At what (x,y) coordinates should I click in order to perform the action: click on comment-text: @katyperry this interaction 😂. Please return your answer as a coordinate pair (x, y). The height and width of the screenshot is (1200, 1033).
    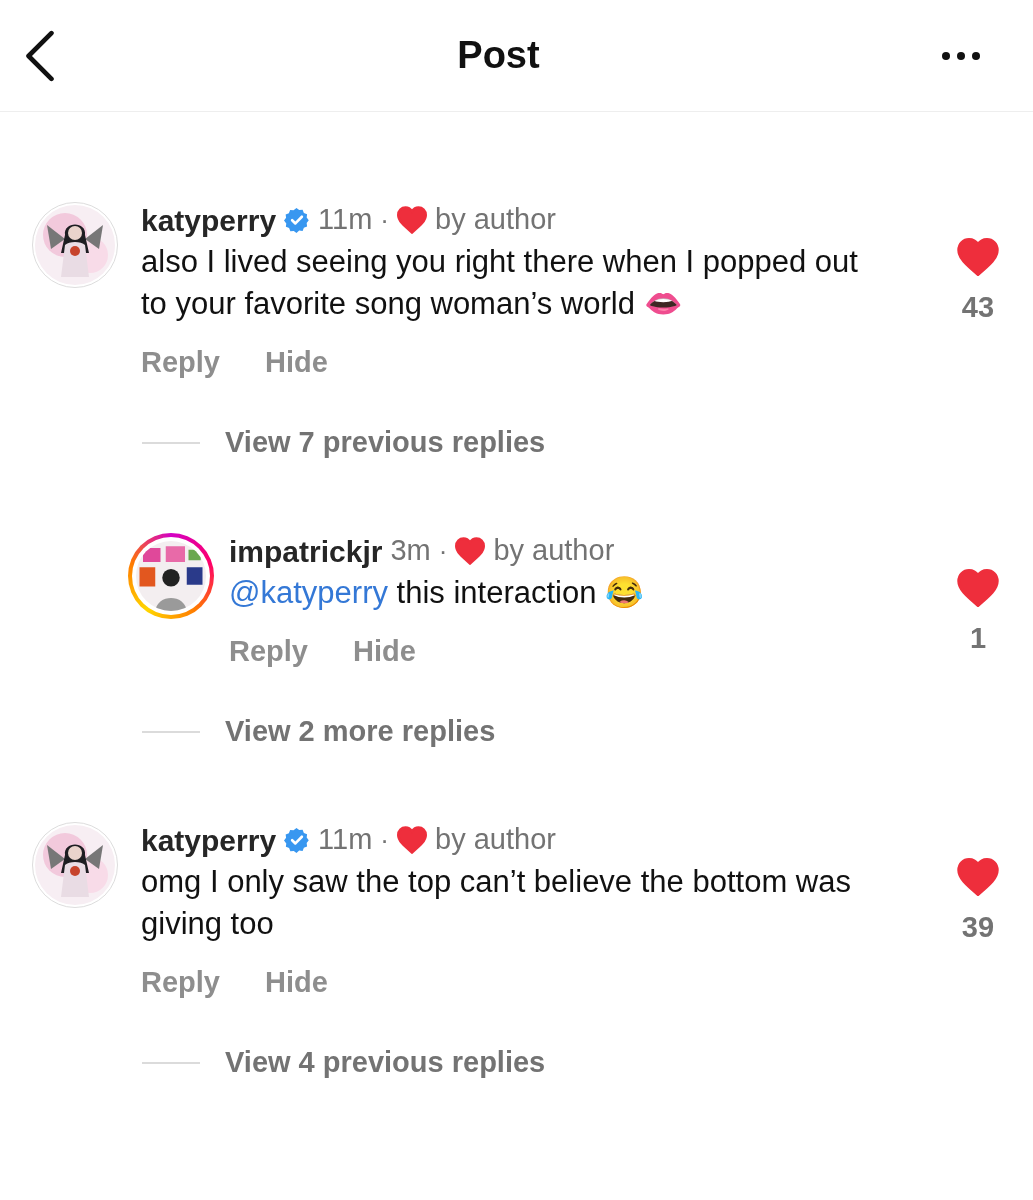
    Looking at the image, I should click on (437, 593).